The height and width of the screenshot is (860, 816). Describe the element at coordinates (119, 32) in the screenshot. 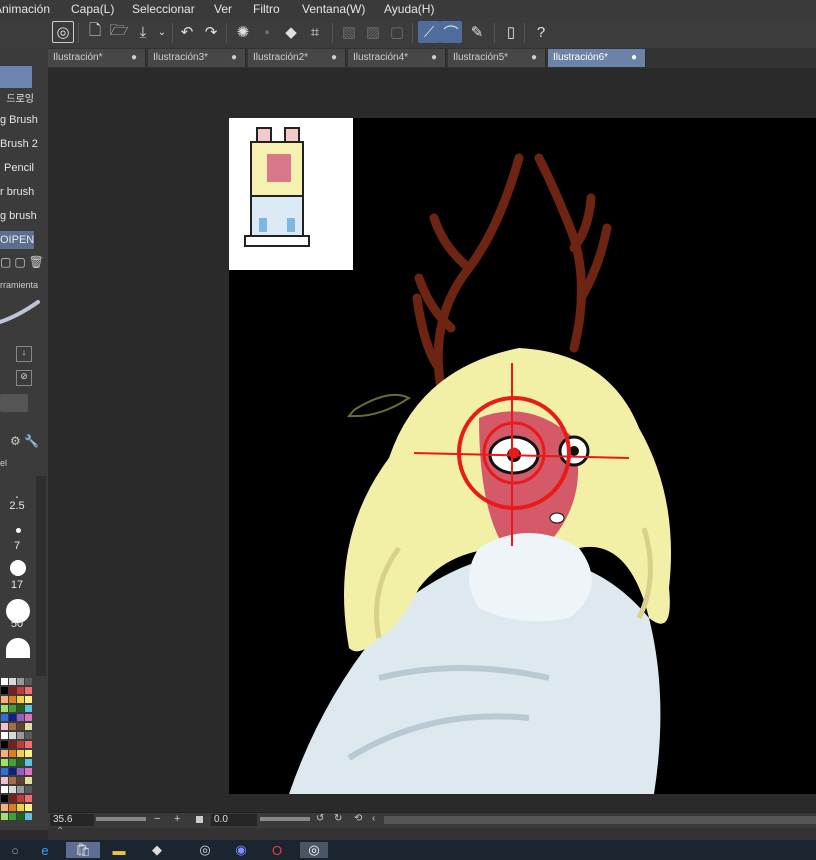

I see `open-folder-icon: 🗁` at that location.